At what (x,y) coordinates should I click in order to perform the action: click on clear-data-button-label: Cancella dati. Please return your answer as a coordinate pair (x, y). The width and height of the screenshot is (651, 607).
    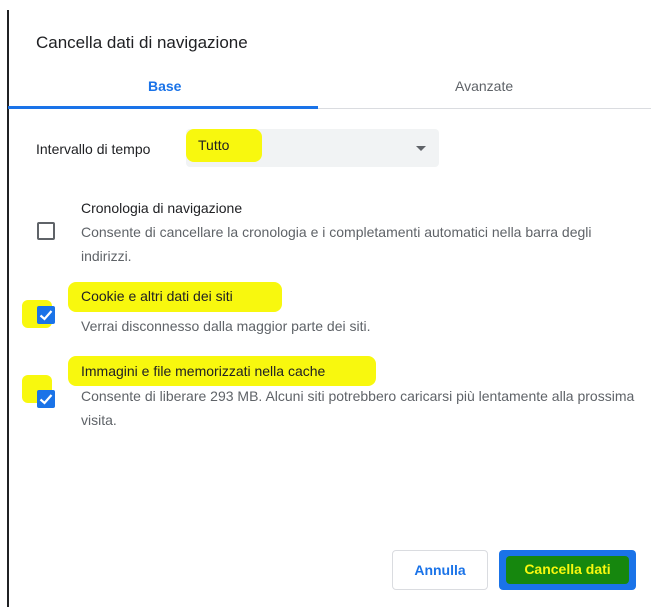
    Looking at the image, I should click on (567, 569).